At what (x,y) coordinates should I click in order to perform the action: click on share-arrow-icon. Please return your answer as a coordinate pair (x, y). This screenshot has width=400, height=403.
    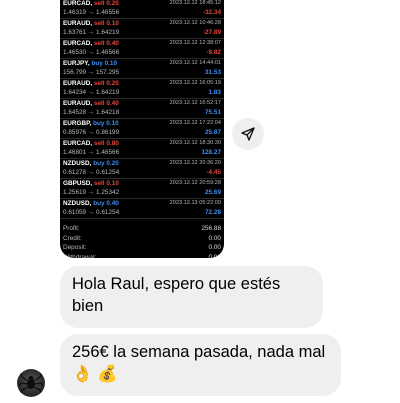
    Looking at the image, I should click on (248, 134).